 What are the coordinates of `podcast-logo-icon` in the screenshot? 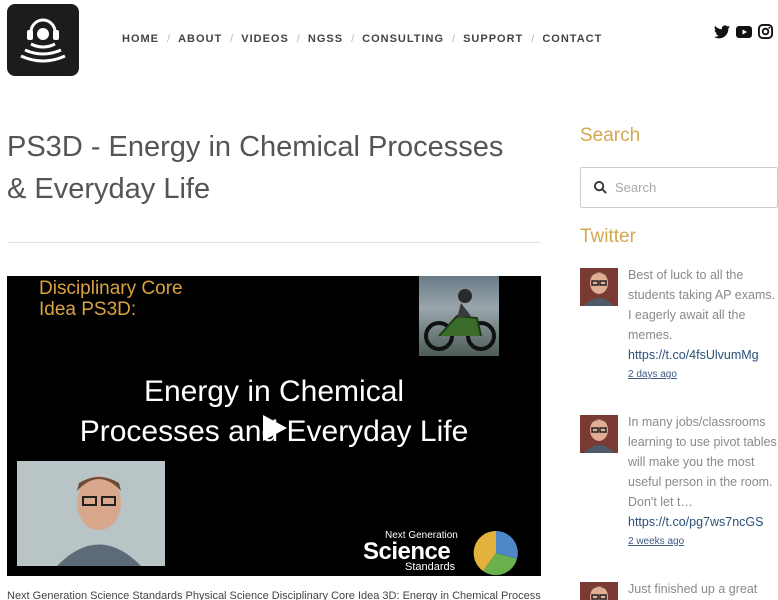 It's located at (43, 40).